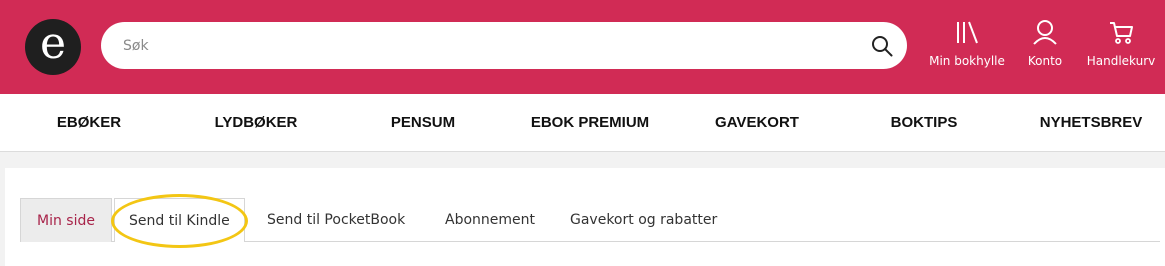  What do you see at coordinates (89, 123) in the screenshot?
I see `nav-item-ebooks: EBØKER` at bounding box center [89, 123].